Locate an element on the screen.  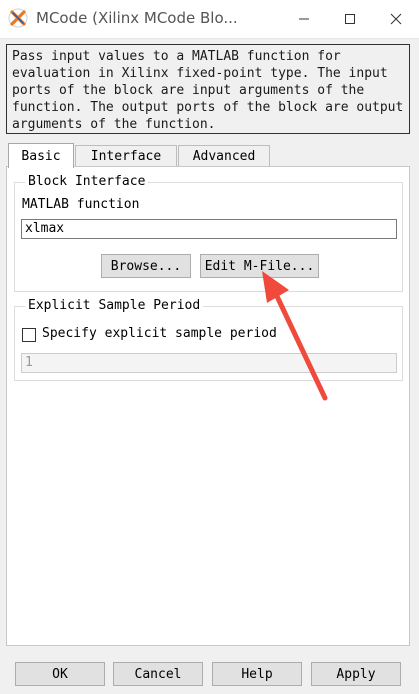
sample-period-input: 1 is located at coordinates (209, 363).